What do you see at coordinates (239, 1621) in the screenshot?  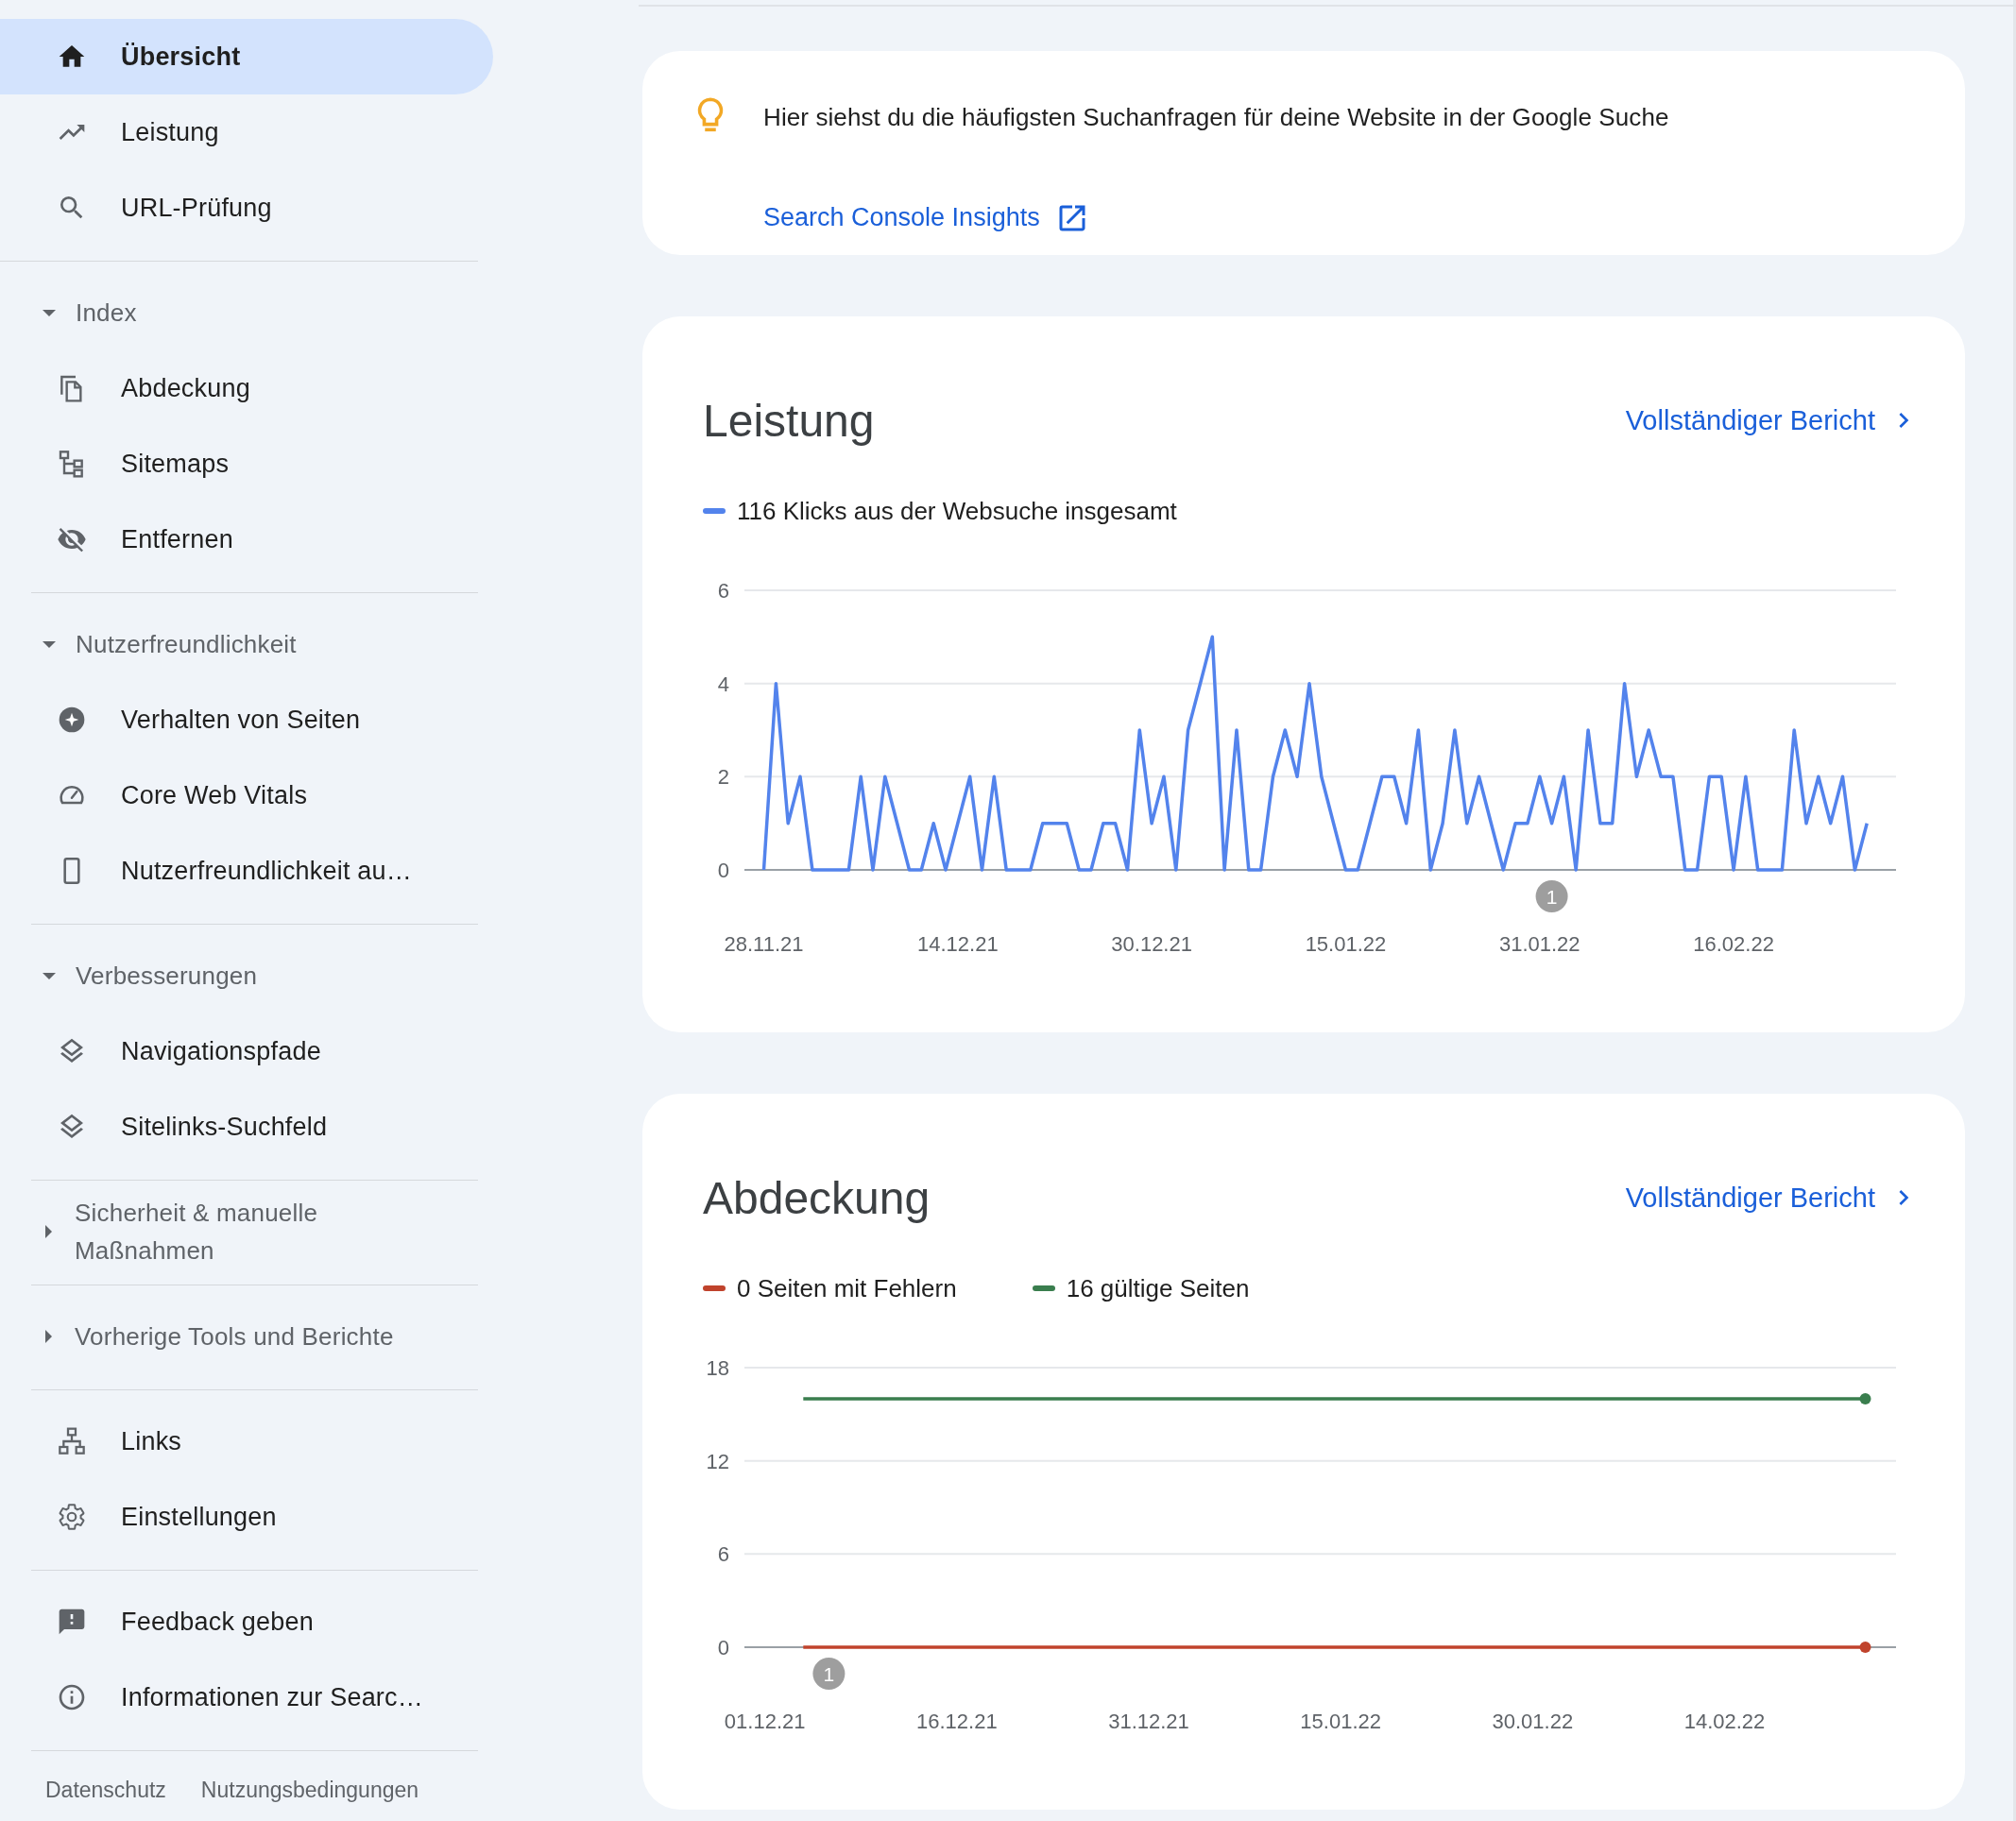 I see `nav-item: Feedback geben` at bounding box center [239, 1621].